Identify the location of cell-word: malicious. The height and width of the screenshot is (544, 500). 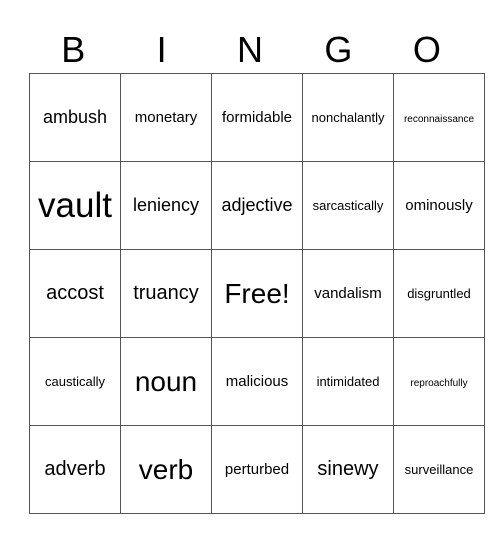
(257, 381).